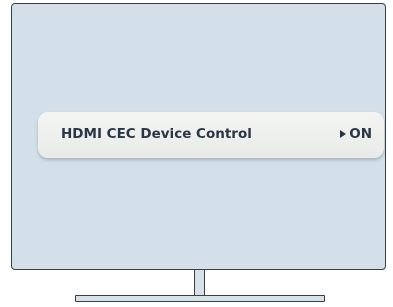 This screenshot has width=393, height=307. Describe the element at coordinates (200, 298) in the screenshot. I see `tv-stand-base` at that location.